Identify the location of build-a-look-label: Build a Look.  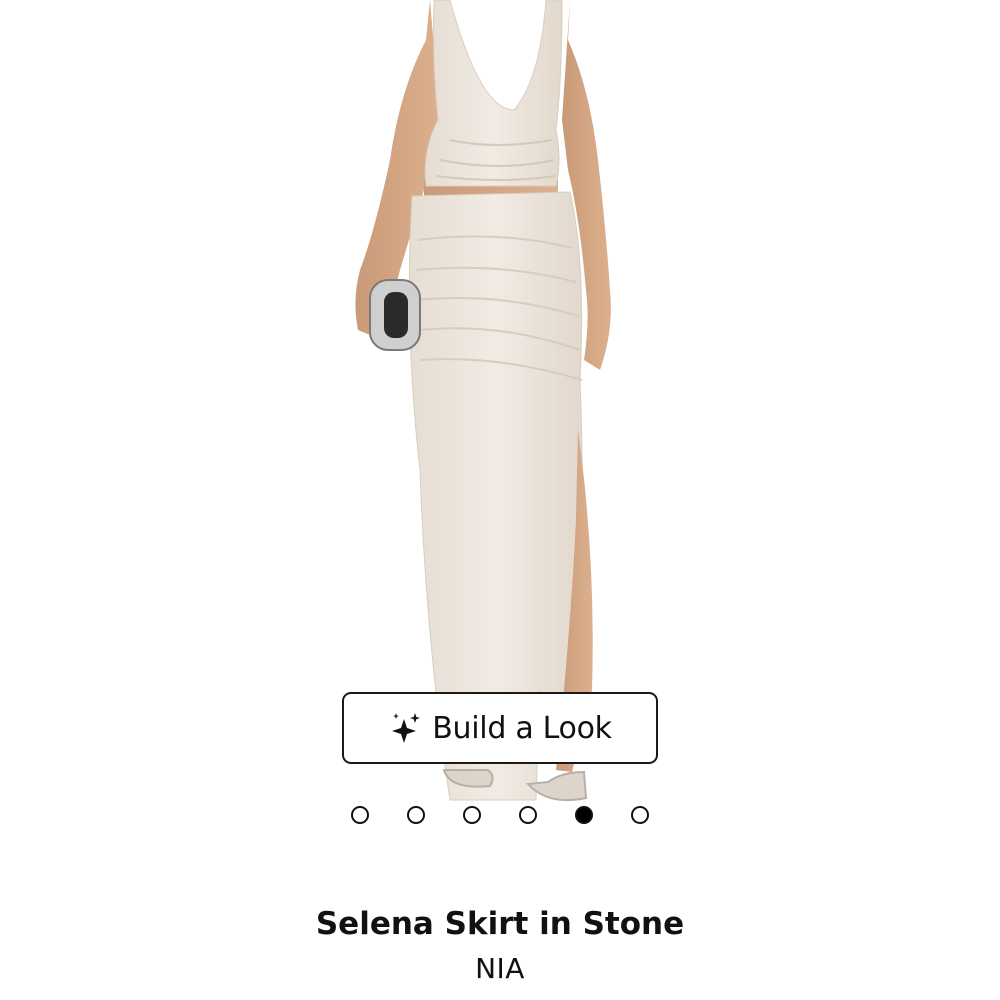
(522, 728).